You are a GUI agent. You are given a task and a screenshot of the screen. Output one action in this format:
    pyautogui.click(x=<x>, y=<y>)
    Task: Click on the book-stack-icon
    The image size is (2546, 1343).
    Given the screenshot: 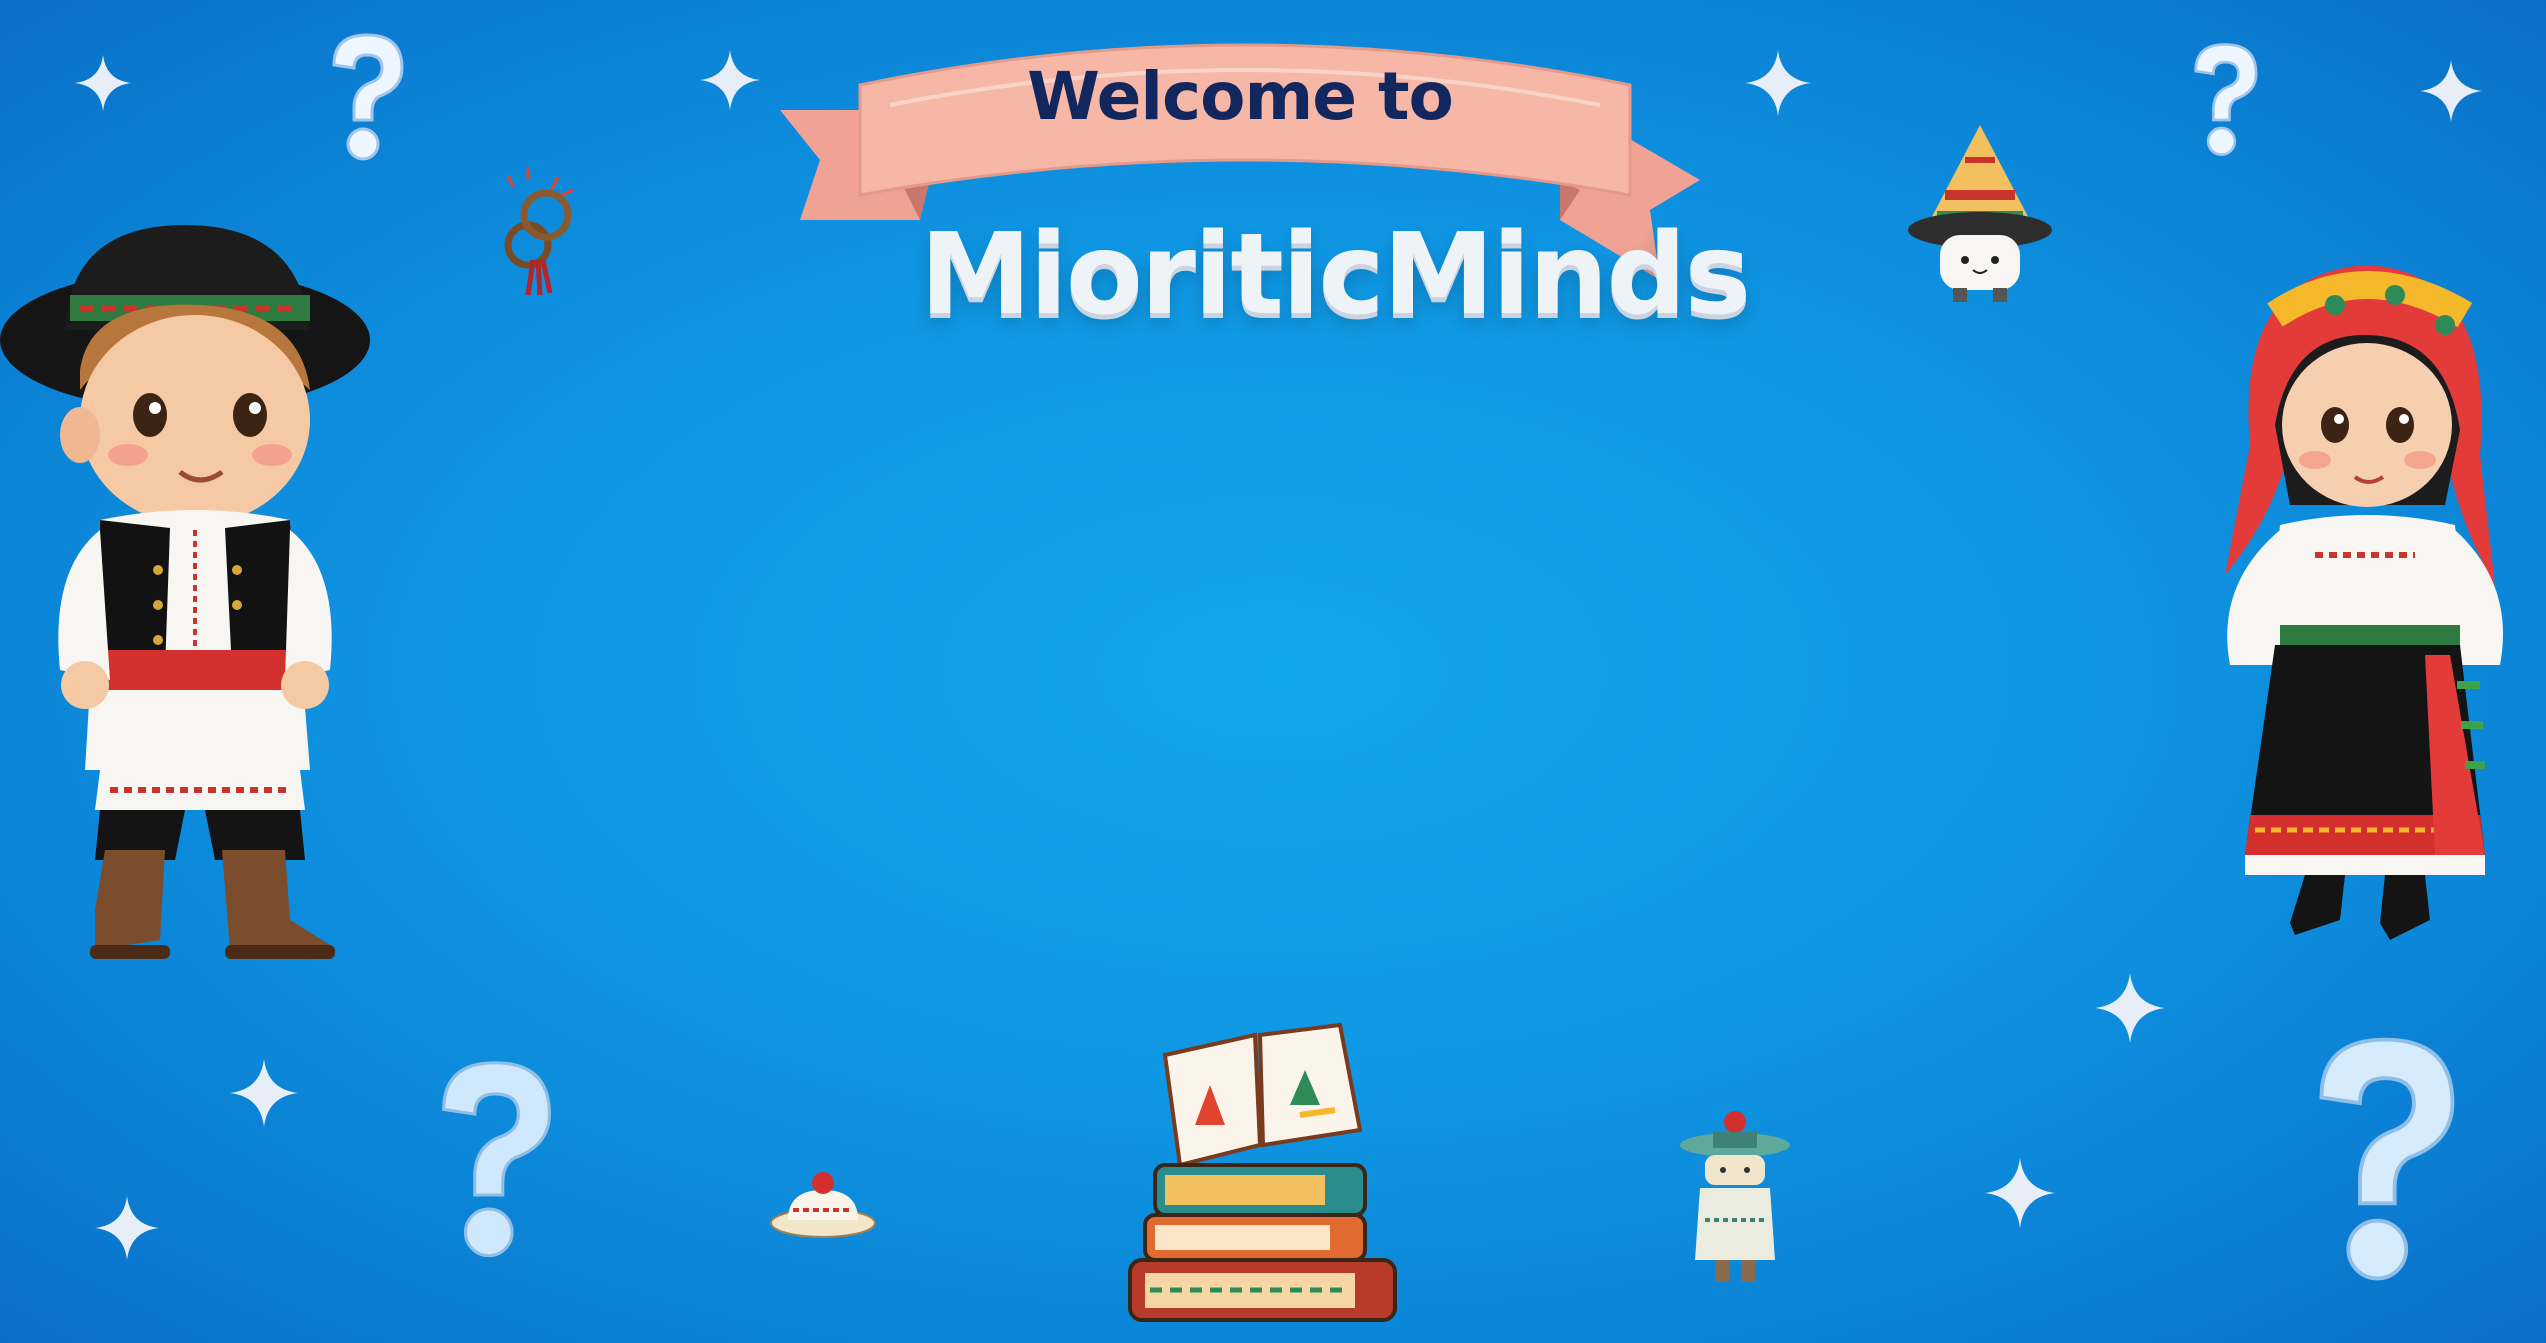 What is the action you would take?
    pyautogui.click(x=1262, y=1175)
    